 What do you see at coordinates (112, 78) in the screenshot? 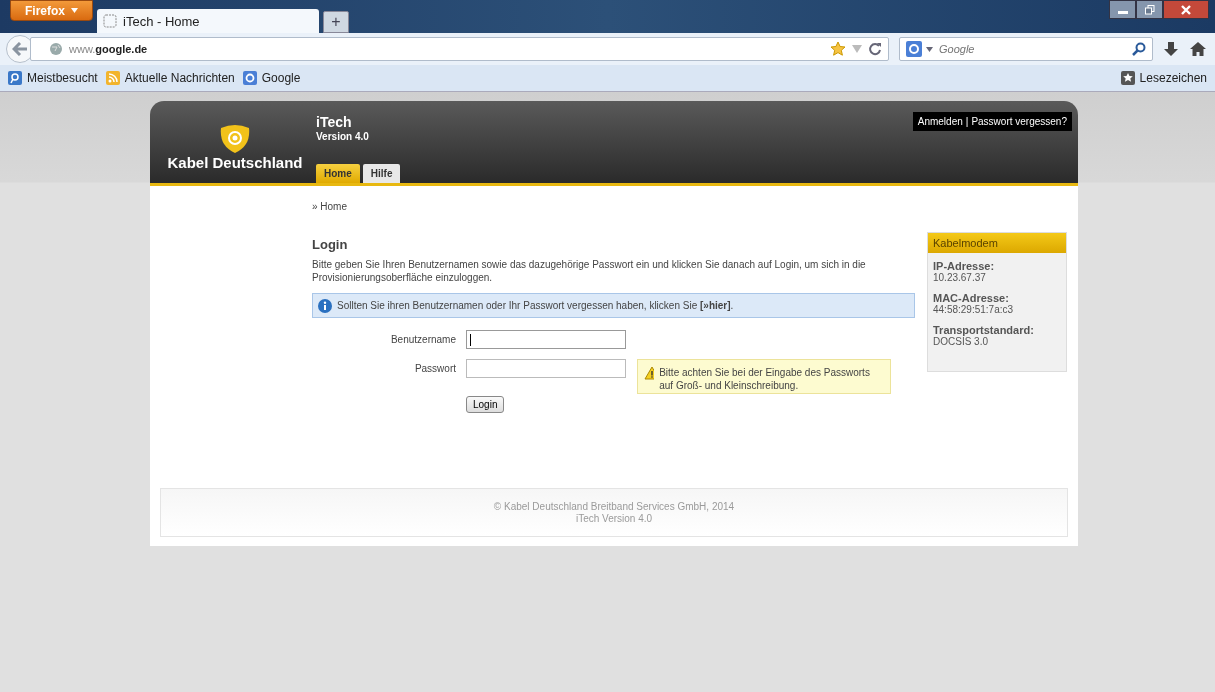
I see `feed-icon` at bounding box center [112, 78].